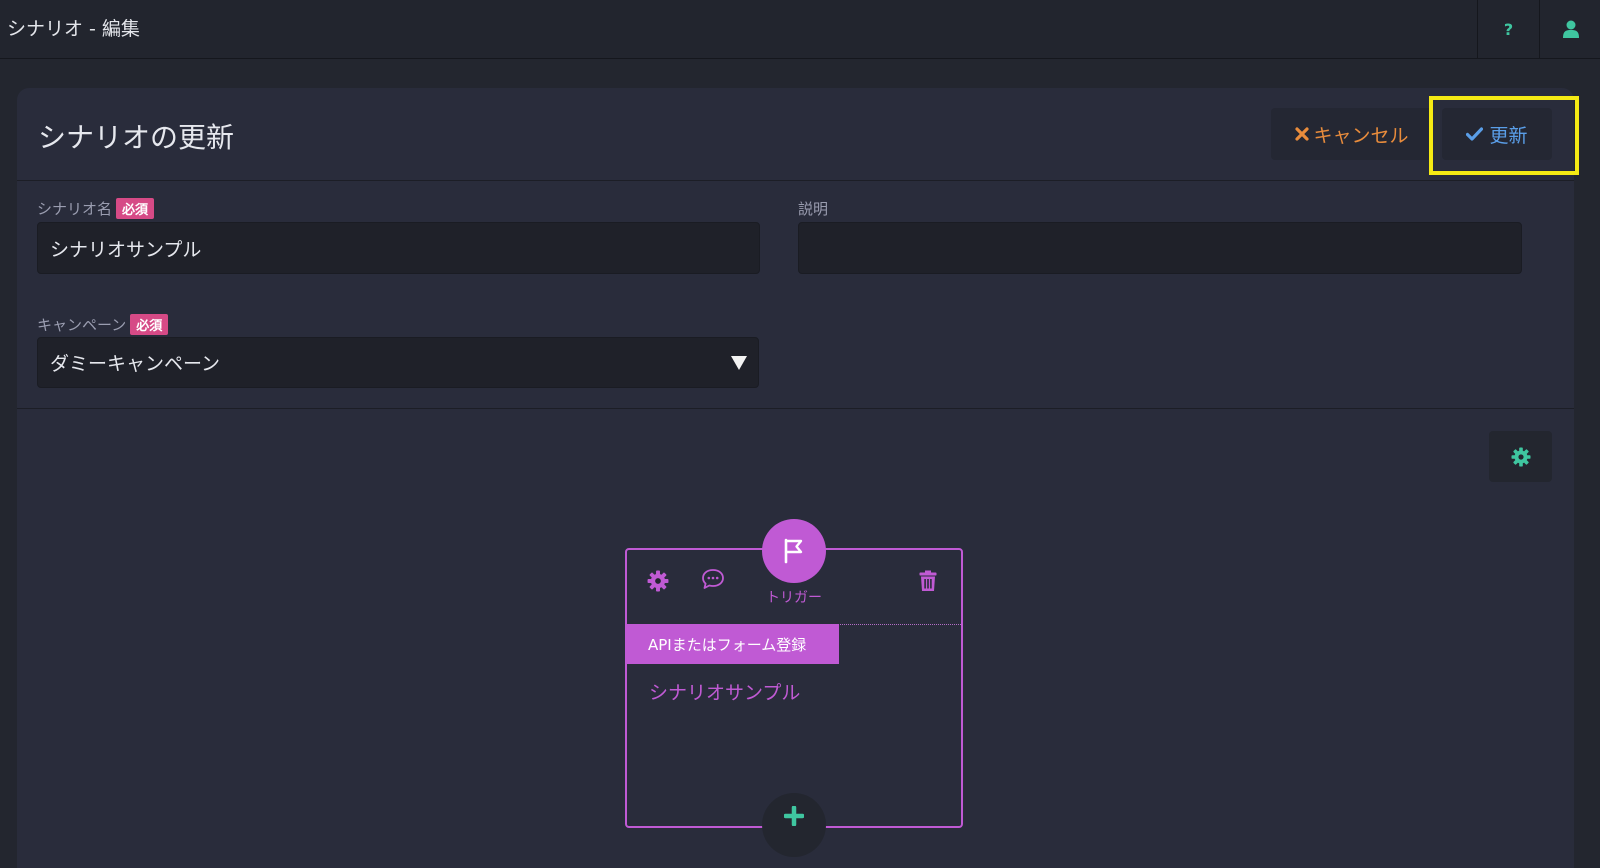  I want to click on chevron-down-icon, so click(739, 363).